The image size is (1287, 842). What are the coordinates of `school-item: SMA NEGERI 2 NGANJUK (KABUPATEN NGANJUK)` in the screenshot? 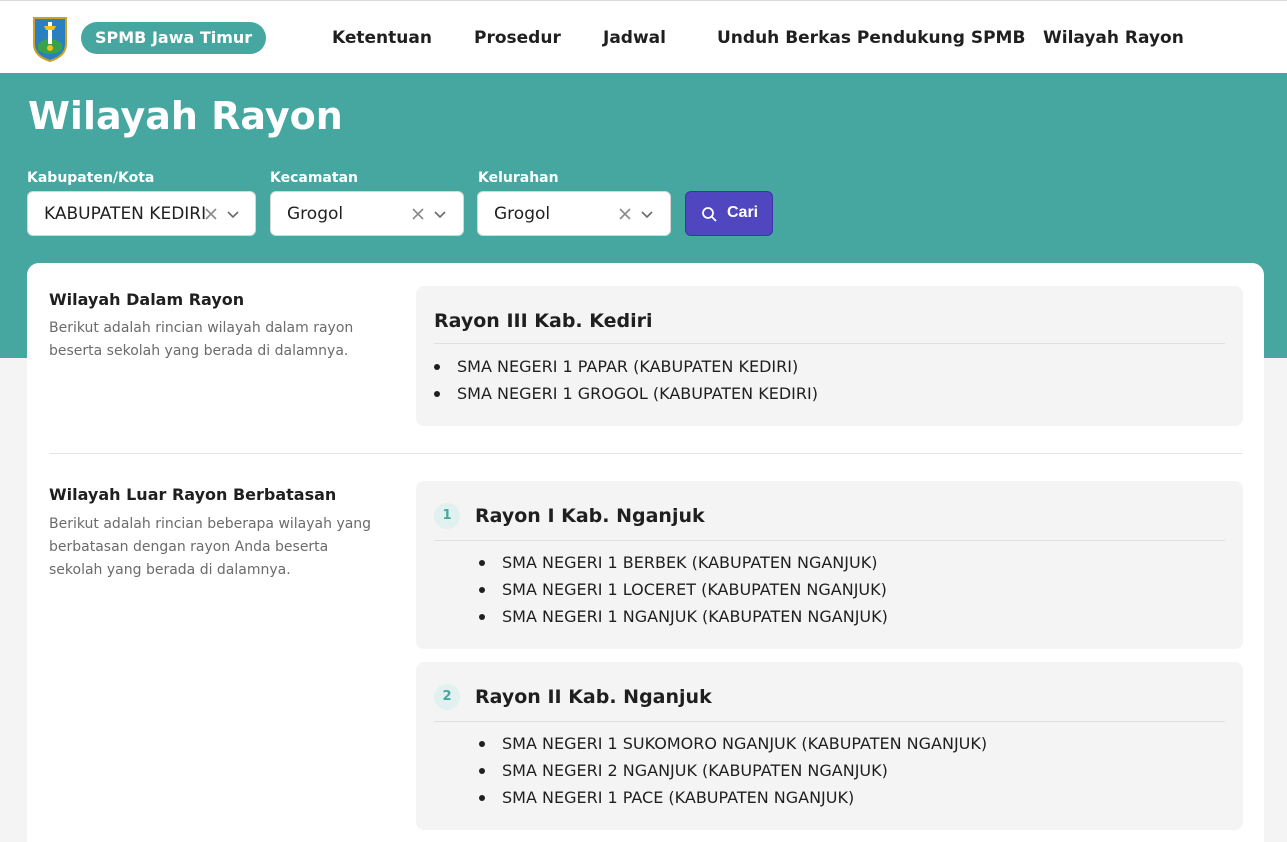 It's located at (732, 770).